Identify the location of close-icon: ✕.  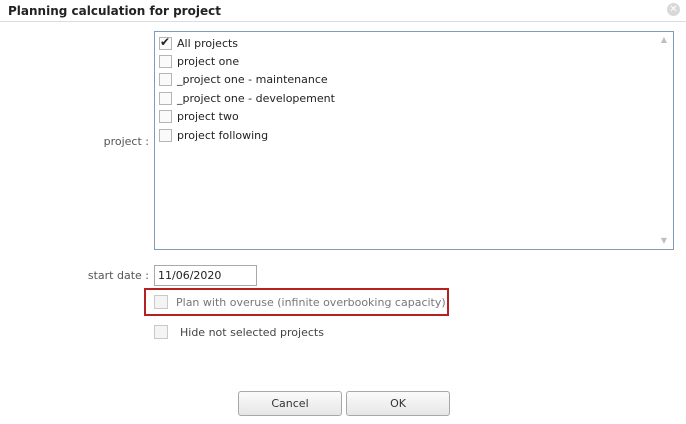
(673, 9).